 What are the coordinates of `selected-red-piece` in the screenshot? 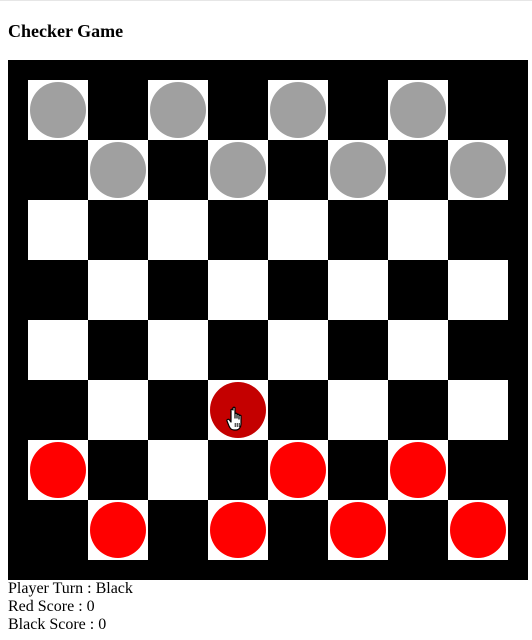 It's located at (238, 410).